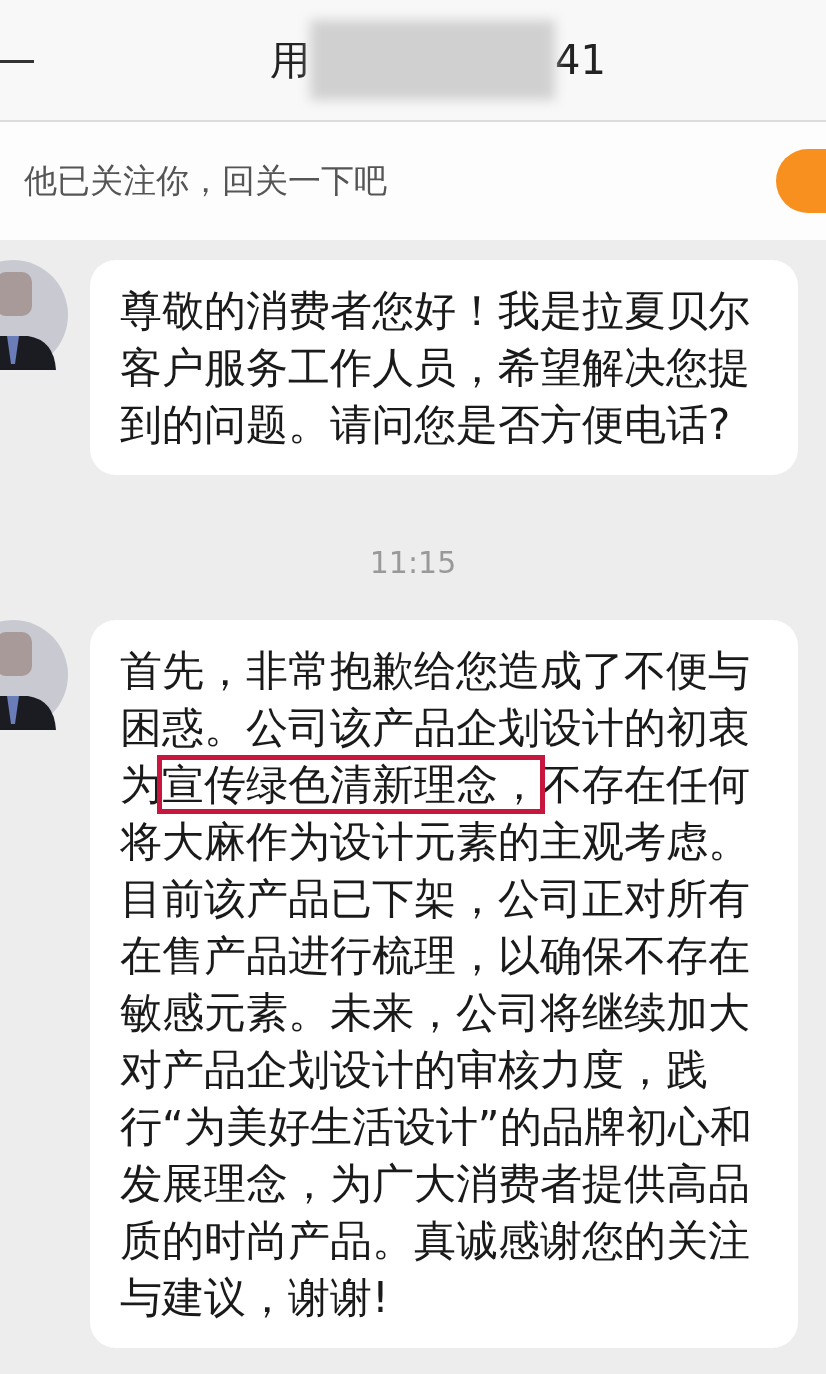 The image size is (826, 1374). What do you see at coordinates (17, 62) in the screenshot?
I see `back-icon` at bounding box center [17, 62].